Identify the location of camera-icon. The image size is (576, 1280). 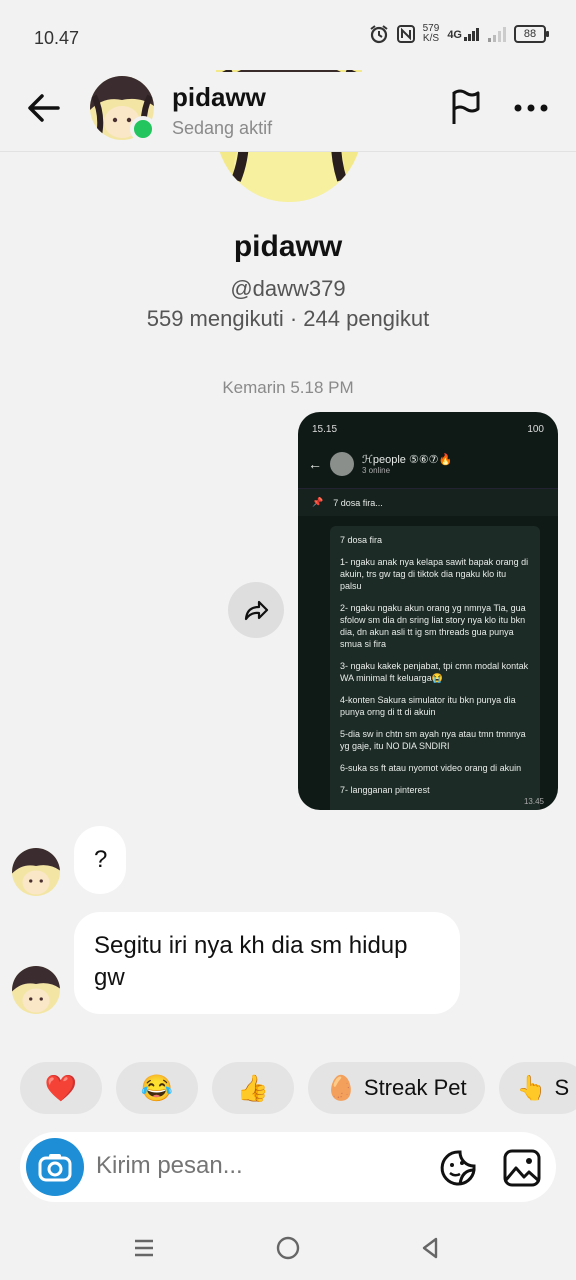
(55, 1168).